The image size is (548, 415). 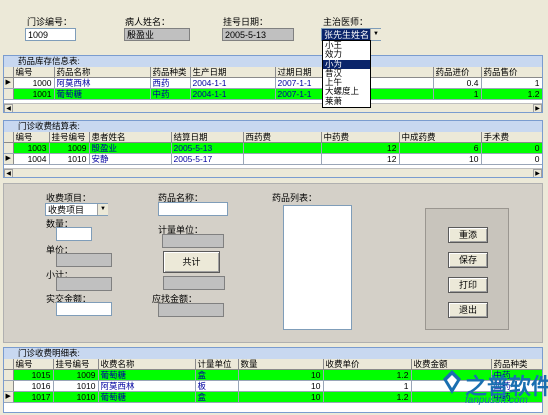 What do you see at coordinates (440, 148) in the screenshot?
I see `table-cell: 6` at bounding box center [440, 148].